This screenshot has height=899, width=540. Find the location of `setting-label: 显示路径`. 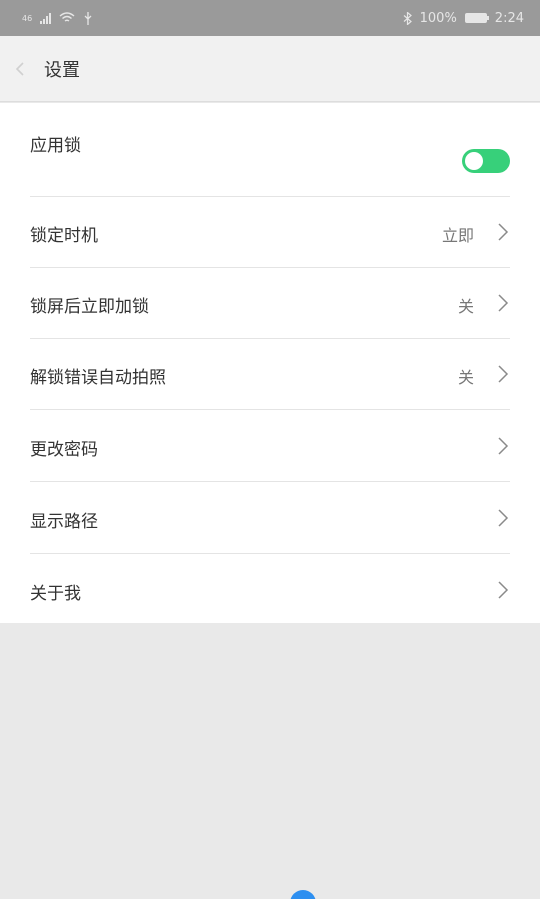

setting-label: 显示路径 is located at coordinates (64, 522).